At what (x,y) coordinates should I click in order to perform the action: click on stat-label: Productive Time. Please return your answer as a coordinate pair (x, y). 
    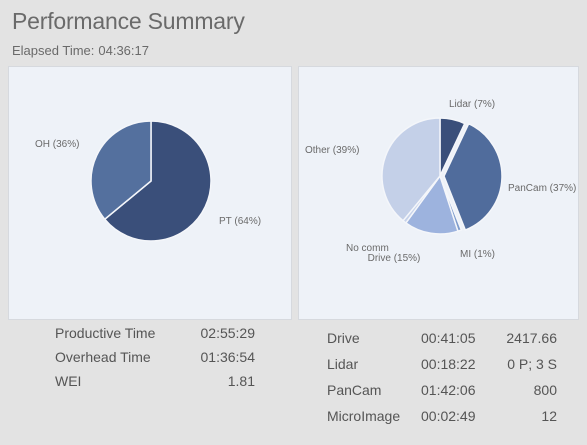
    Looking at the image, I should click on (105, 333).